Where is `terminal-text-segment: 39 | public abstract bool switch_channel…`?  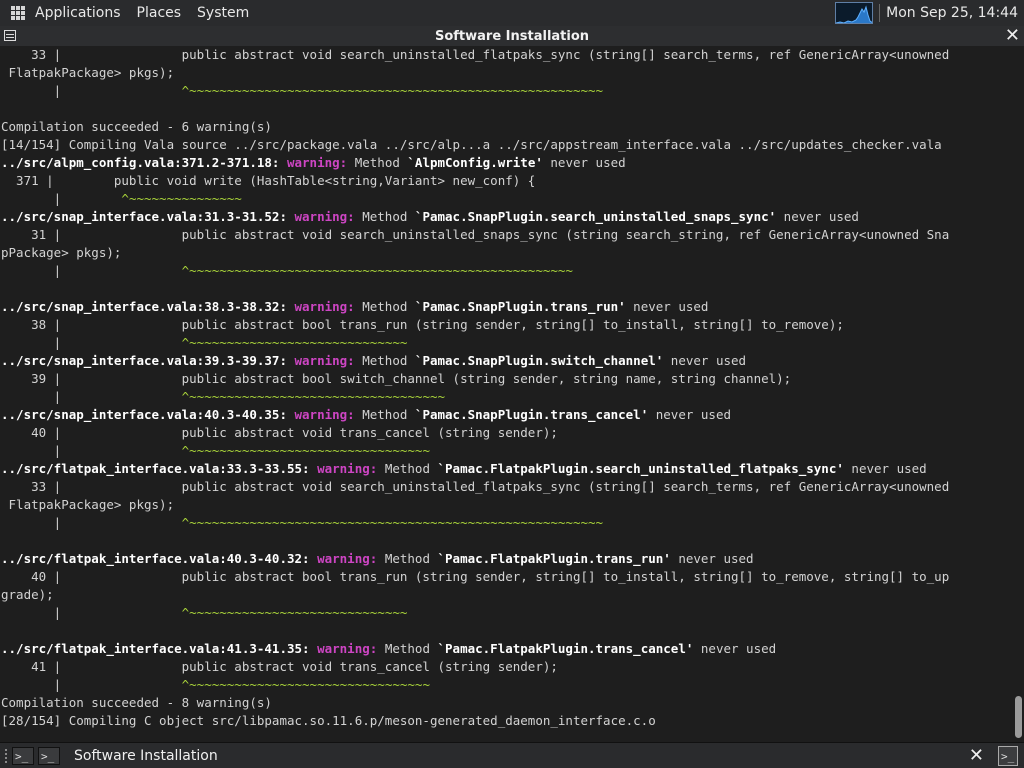
terminal-text-segment: 39 | public abstract bool switch_channel… is located at coordinates (396, 378).